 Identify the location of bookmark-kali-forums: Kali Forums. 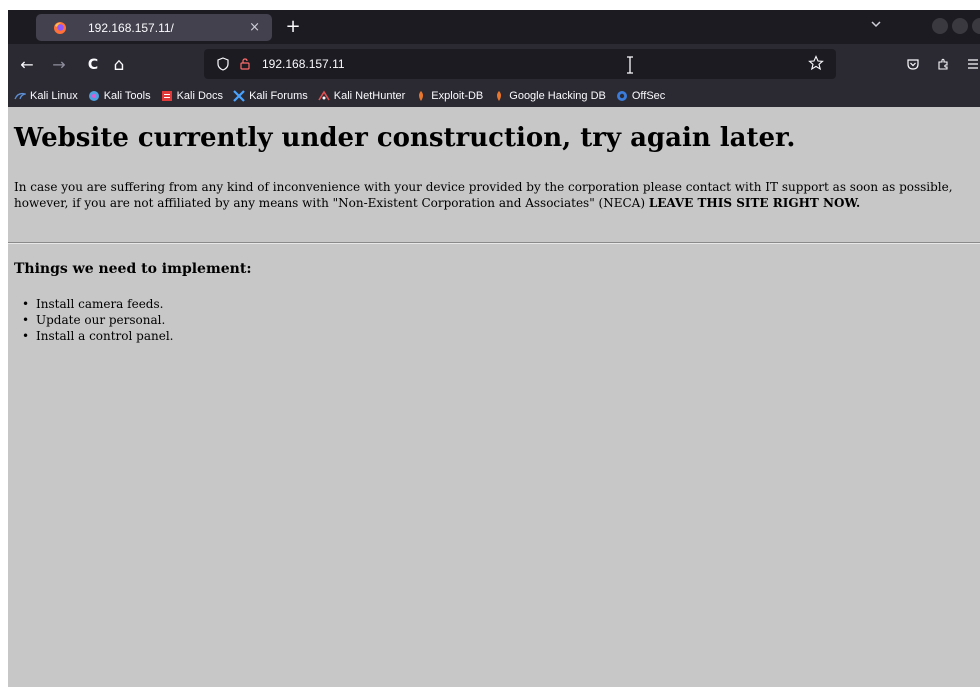
(270, 96).